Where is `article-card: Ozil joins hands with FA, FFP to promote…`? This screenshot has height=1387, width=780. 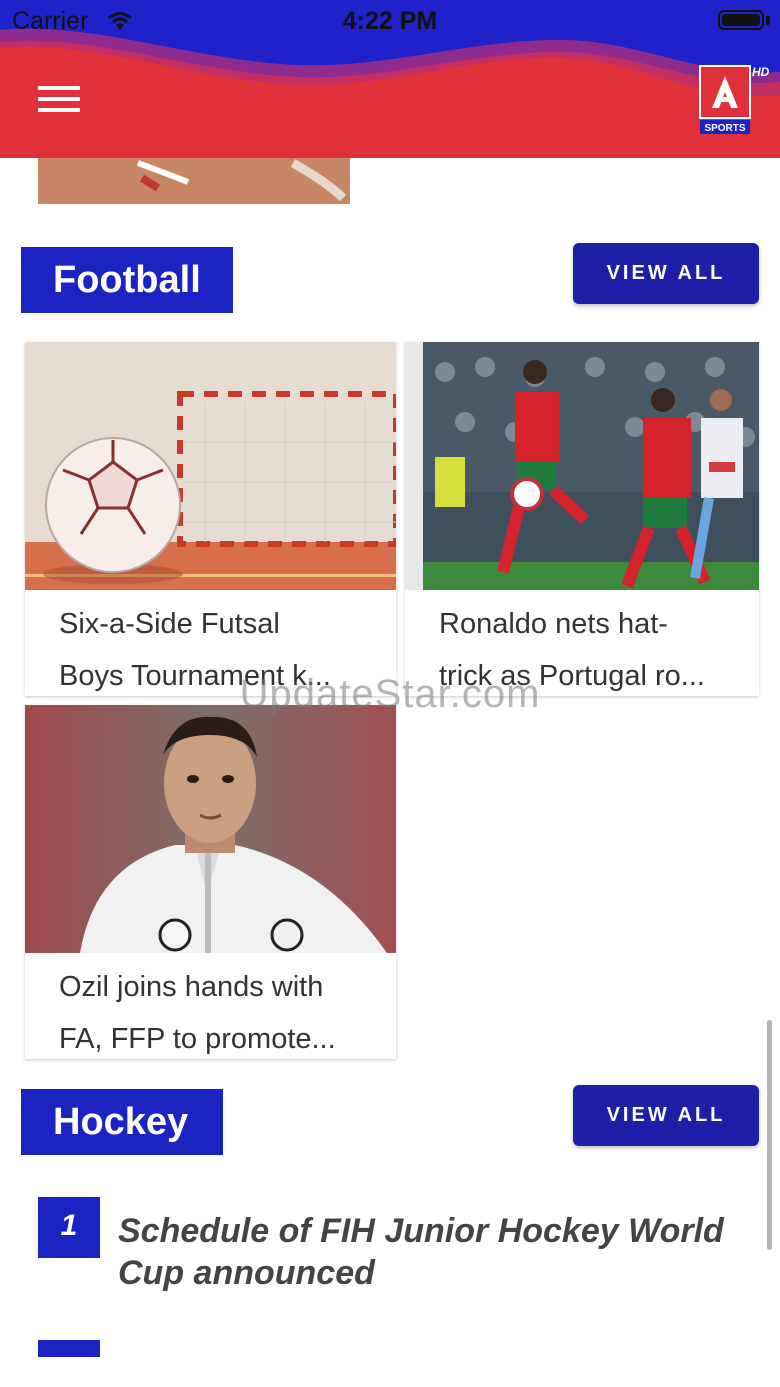
article-card: Ozil joins hands with FA, FFP to promote… is located at coordinates (210, 882).